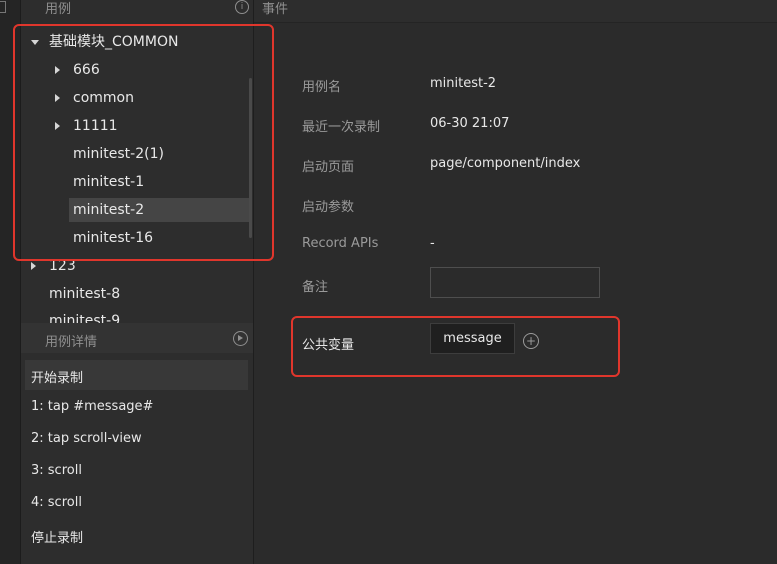 The image size is (777, 564). I want to click on tree-scrollbar, so click(250, 158).